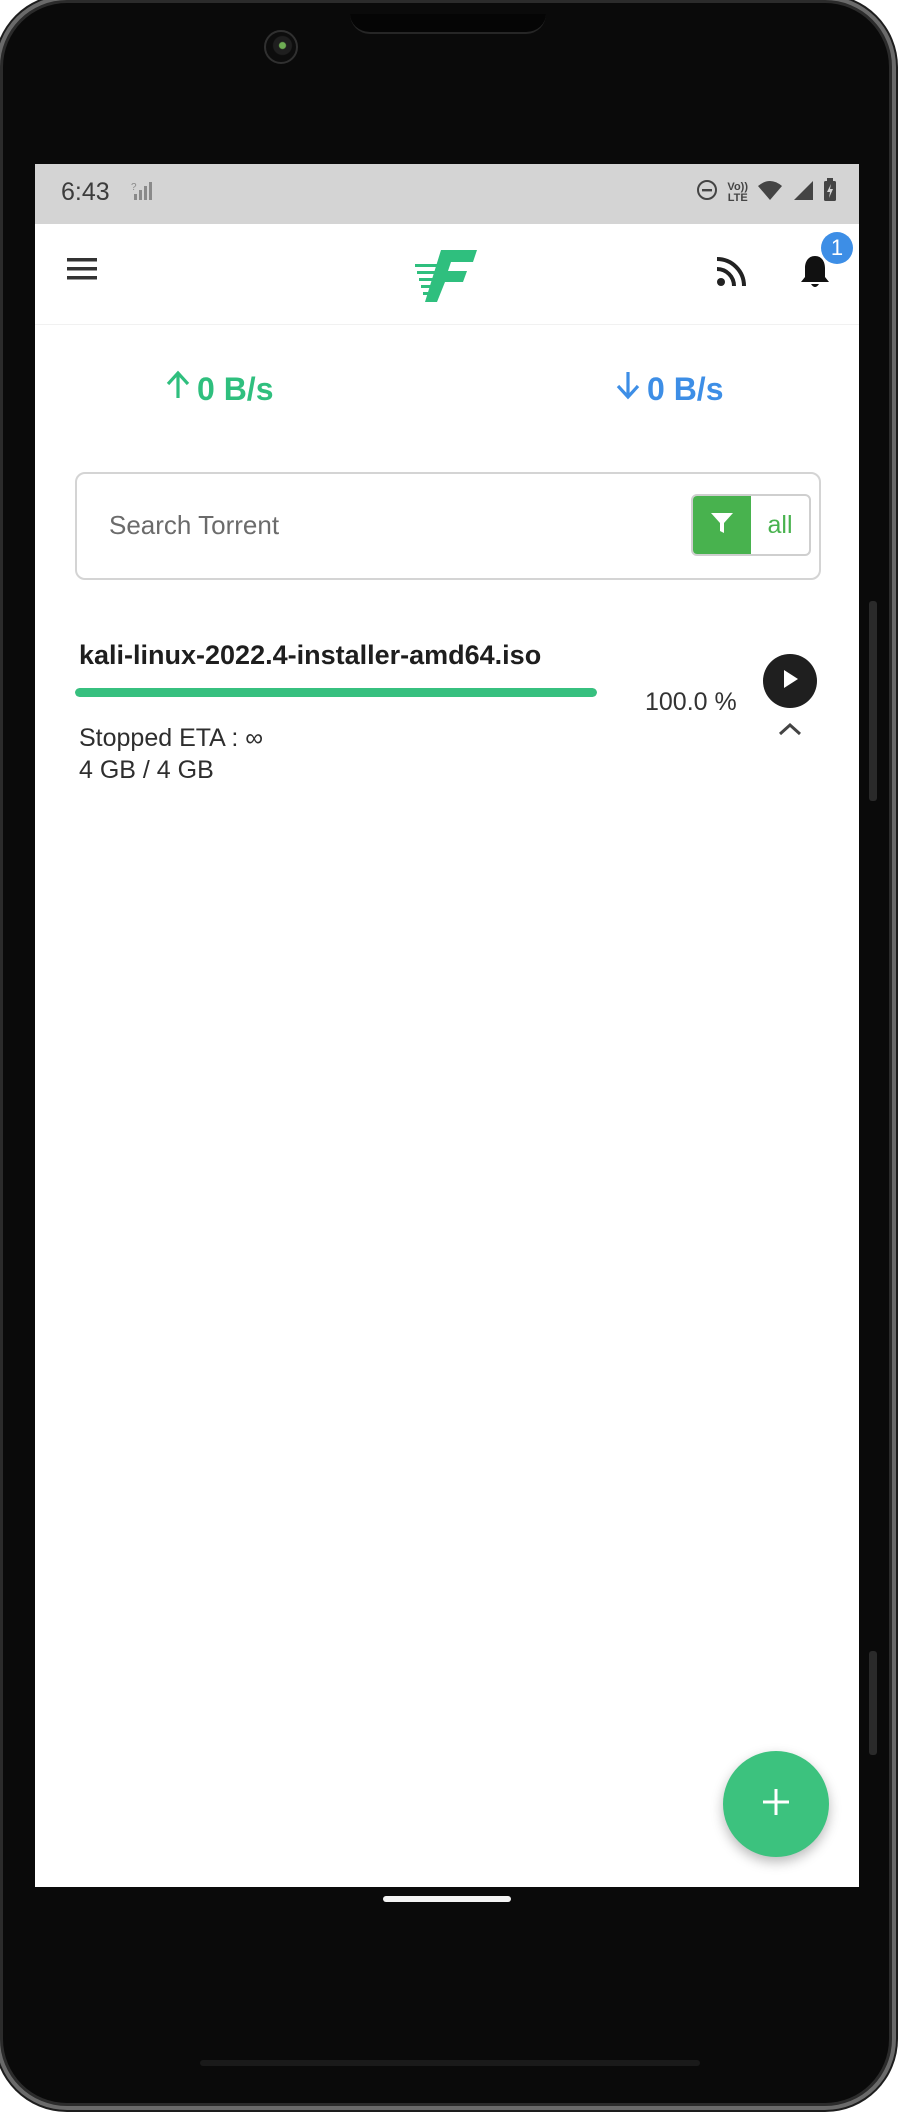 The image size is (911, 2115). Describe the element at coordinates (447, 194) in the screenshot. I see `status-bar: 6:43 ? Vo)) LTE` at that location.